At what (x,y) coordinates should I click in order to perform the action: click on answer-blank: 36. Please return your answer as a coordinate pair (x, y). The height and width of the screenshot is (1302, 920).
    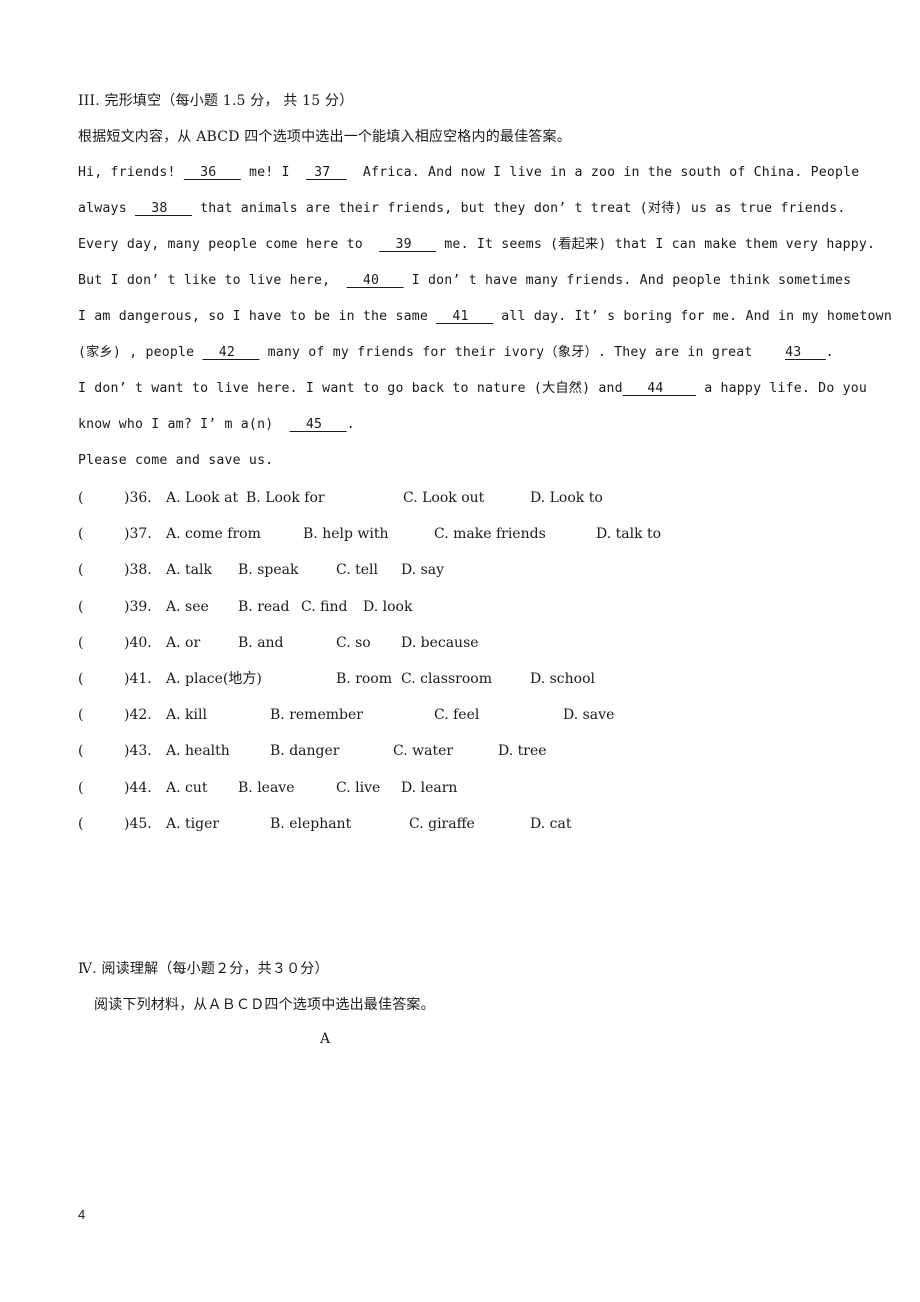
    Looking at the image, I should click on (212, 172).